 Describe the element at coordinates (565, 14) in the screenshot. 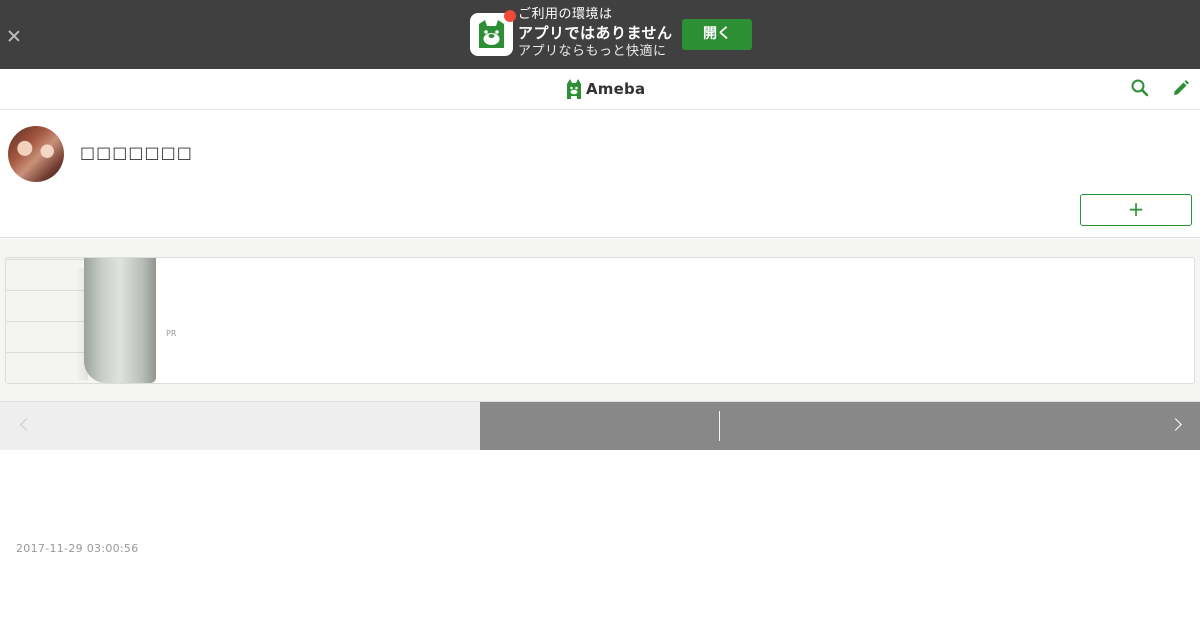

I see `banner-line1: ご利用の環境は` at that location.